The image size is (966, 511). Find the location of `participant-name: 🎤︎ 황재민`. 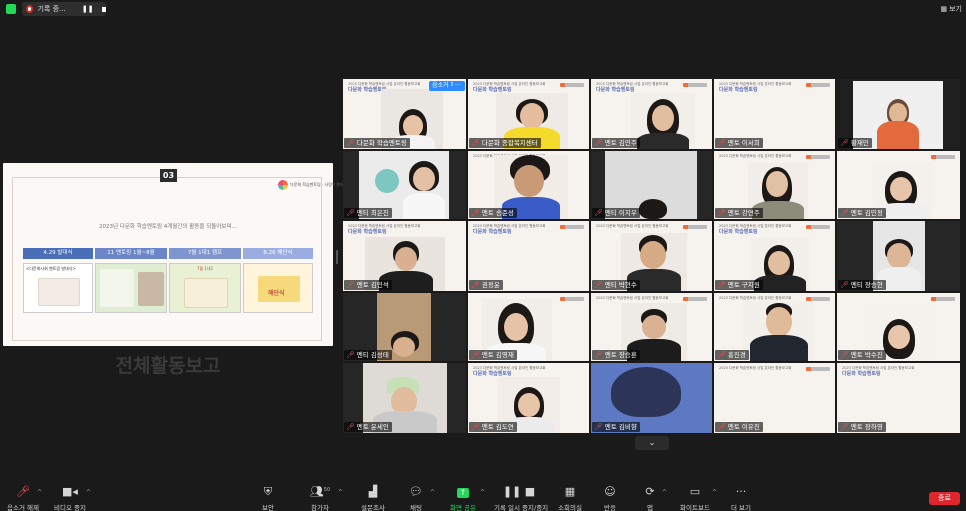

participant-name: 🎤︎ 황재민 is located at coordinates (855, 143).